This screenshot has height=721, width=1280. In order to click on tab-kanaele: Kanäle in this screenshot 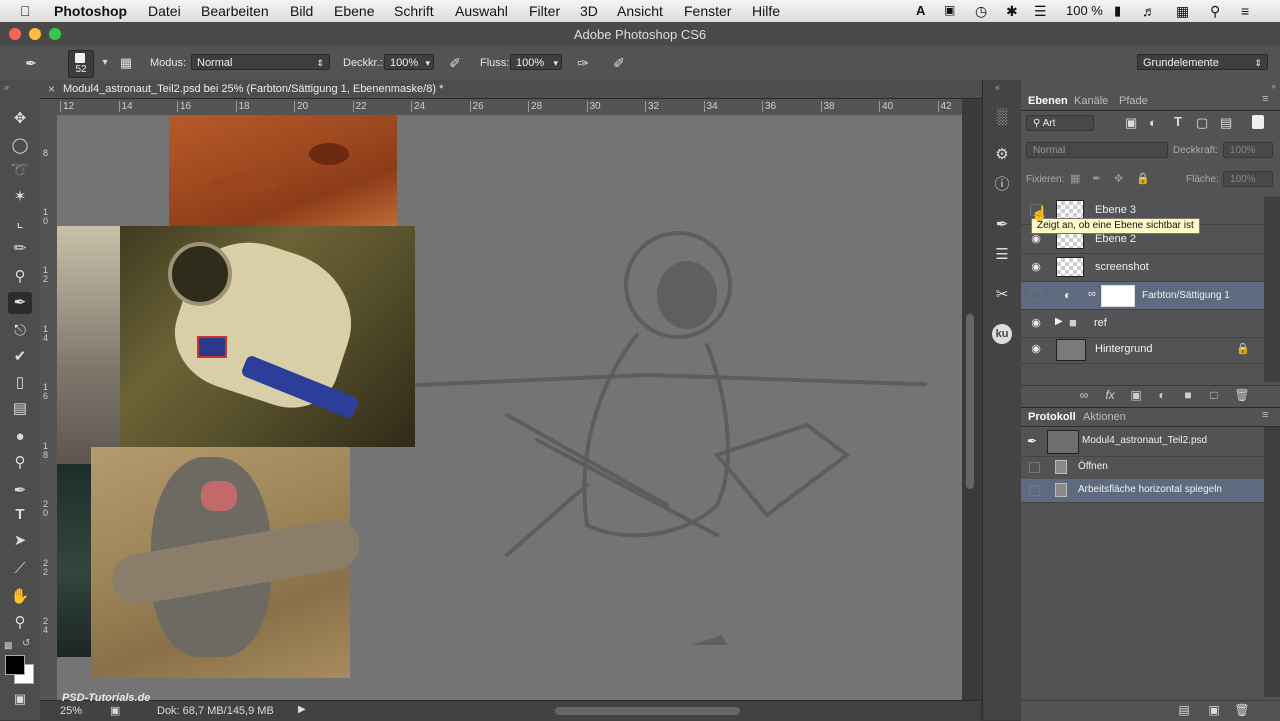, I will do `click(1091, 101)`.